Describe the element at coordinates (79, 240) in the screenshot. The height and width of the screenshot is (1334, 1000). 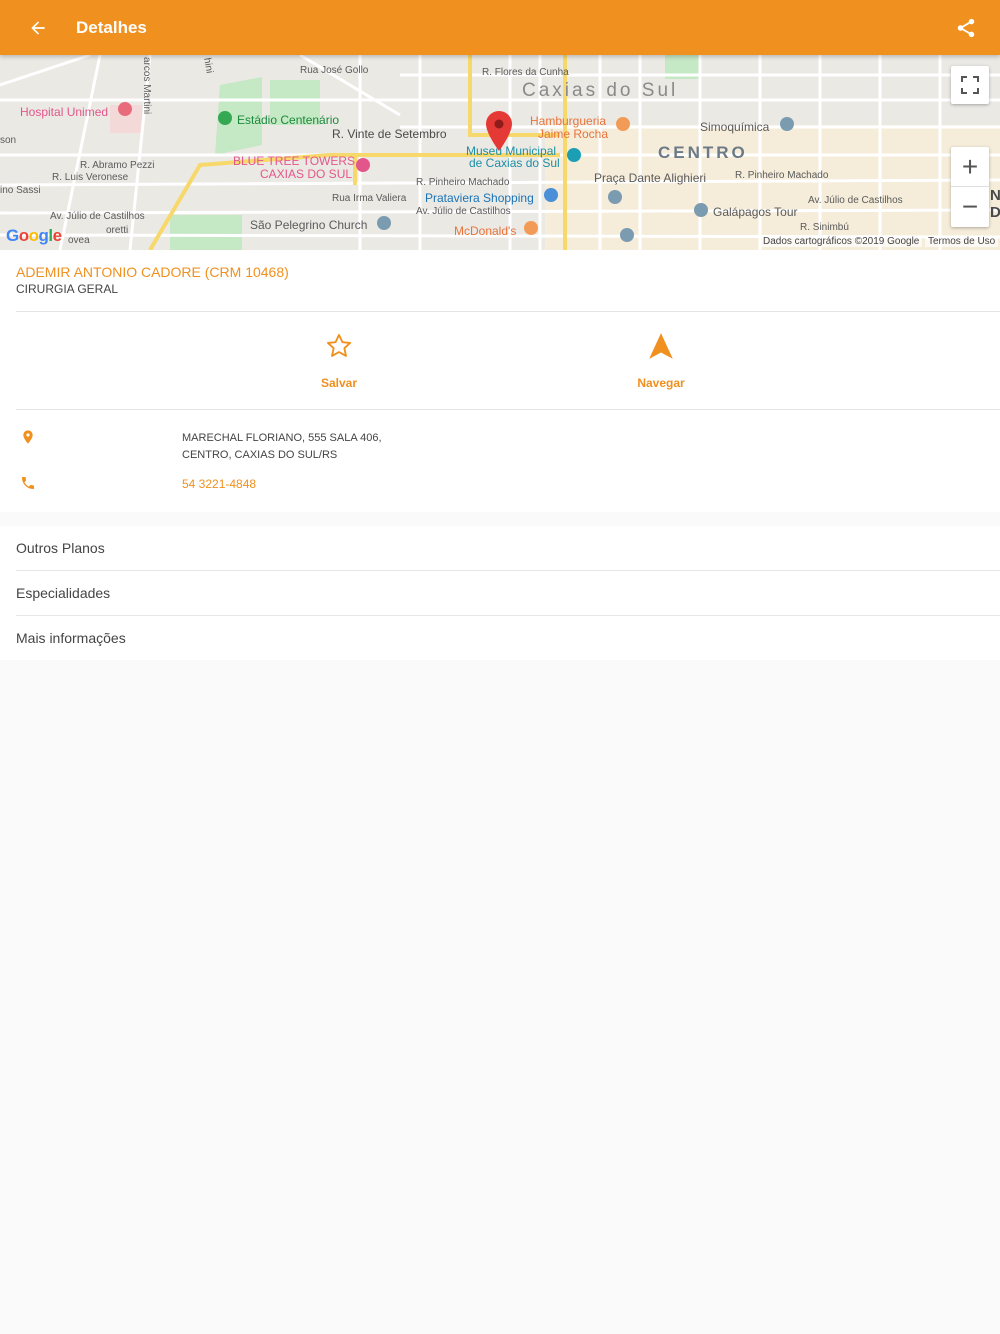
I see `map-label: ovea` at that location.